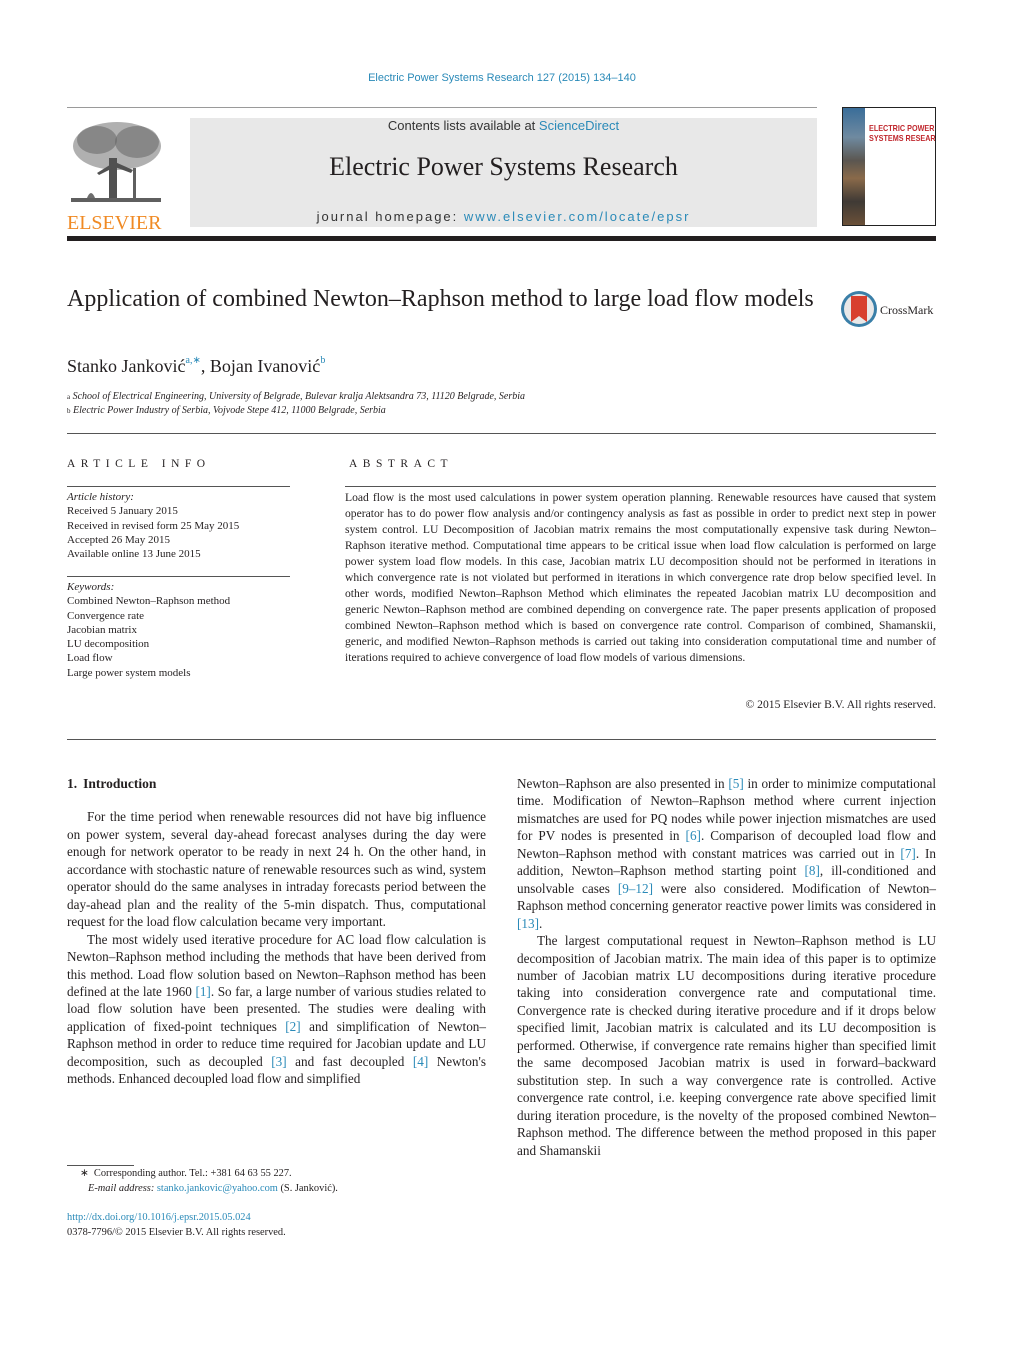  I want to click on history-item: Accepted 26 May 2015, so click(118, 539).